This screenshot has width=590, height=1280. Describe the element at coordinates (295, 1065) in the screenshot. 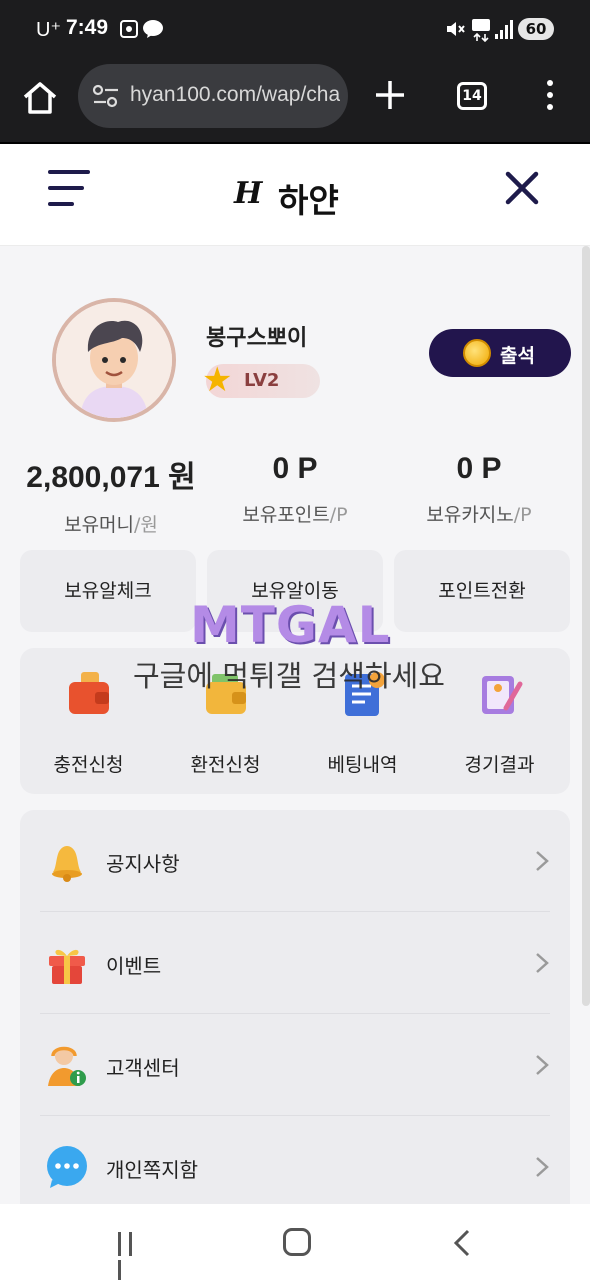

I see `menu-item-customer-center: 고객센터` at that location.